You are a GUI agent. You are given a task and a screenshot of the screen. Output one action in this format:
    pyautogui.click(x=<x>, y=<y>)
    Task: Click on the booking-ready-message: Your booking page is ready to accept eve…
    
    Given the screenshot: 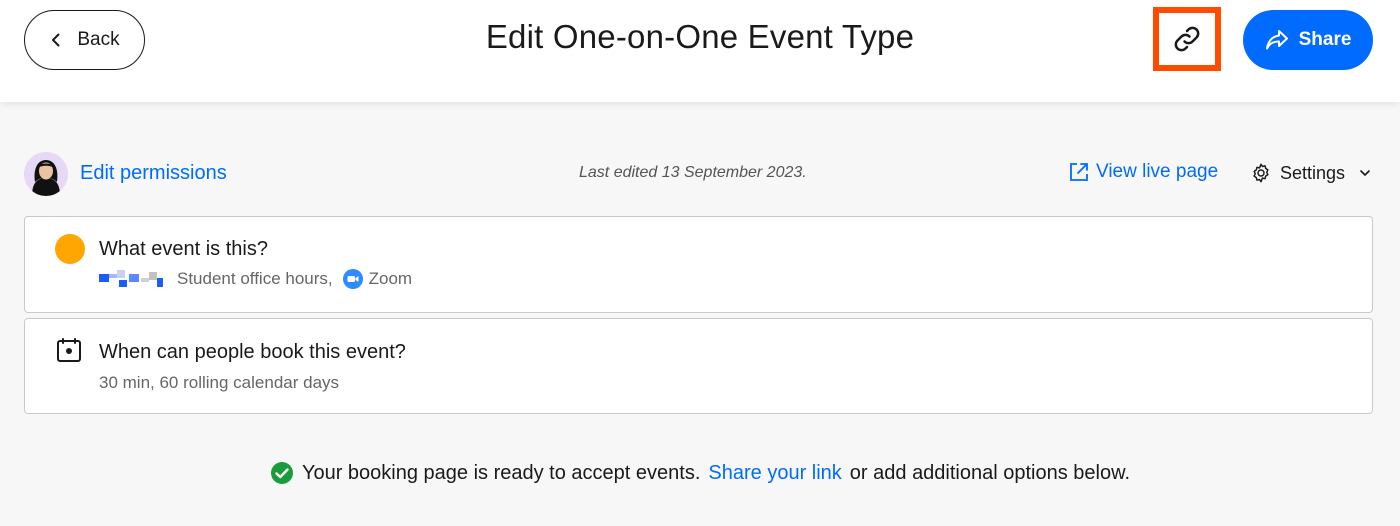 What is the action you would take?
    pyautogui.click(x=700, y=473)
    